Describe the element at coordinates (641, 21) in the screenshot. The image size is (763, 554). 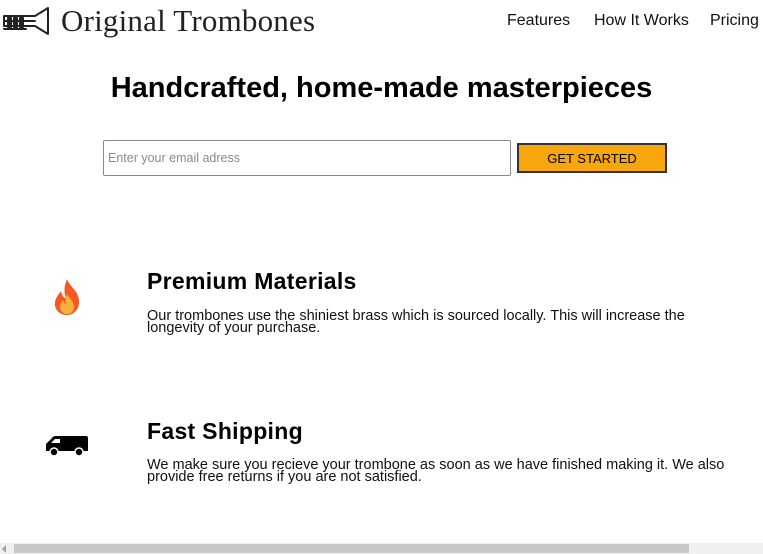
I see `nav-link-how-it-works: How It Works` at that location.